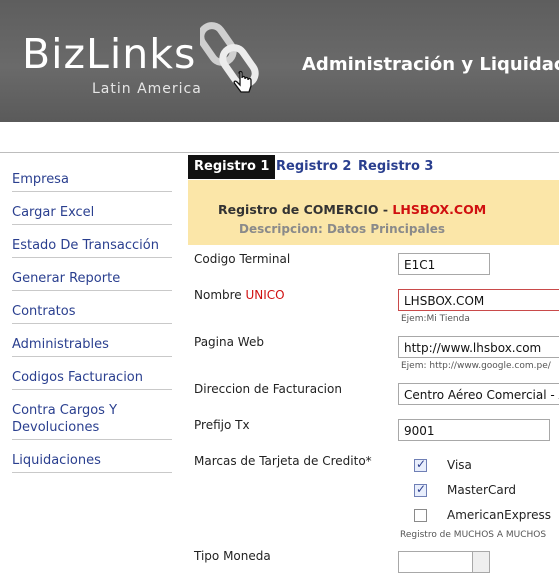 This screenshot has width=559, height=573. I want to click on brand-subtitle: Latin America, so click(147, 89).